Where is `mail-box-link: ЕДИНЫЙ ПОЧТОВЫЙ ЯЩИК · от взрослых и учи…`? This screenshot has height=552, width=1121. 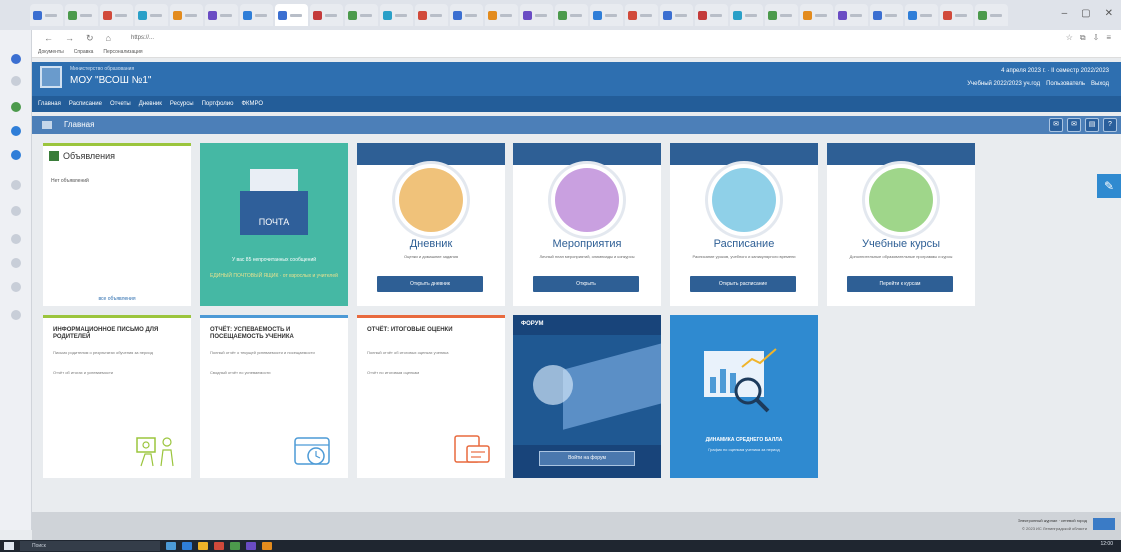 mail-box-link: ЕДИНЫЙ ПОЧТОВЫЙ ЯЩИК · от взрослых и учи… is located at coordinates (274, 276).